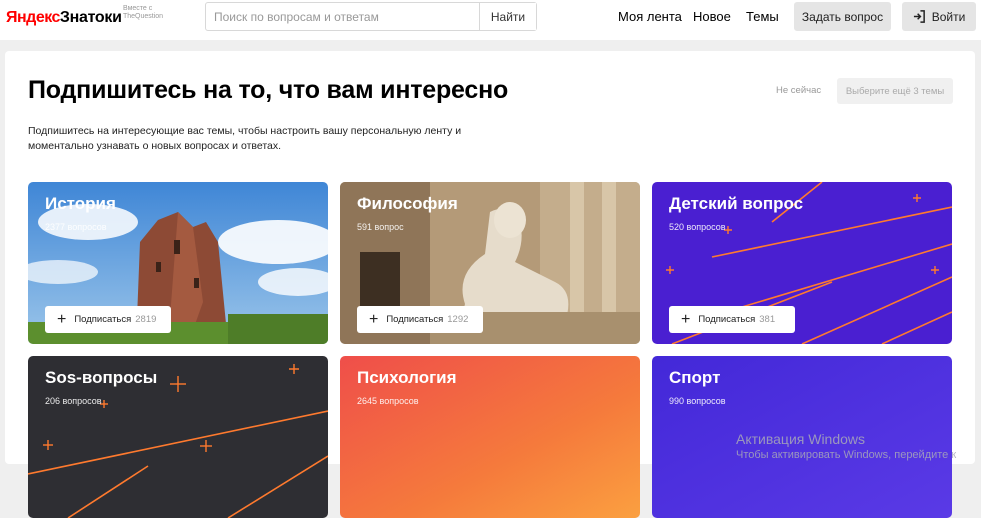  What do you see at coordinates (767, 319) in the screenshot?
I see `subscriber-count: 381` at bounding box center [767, 319].